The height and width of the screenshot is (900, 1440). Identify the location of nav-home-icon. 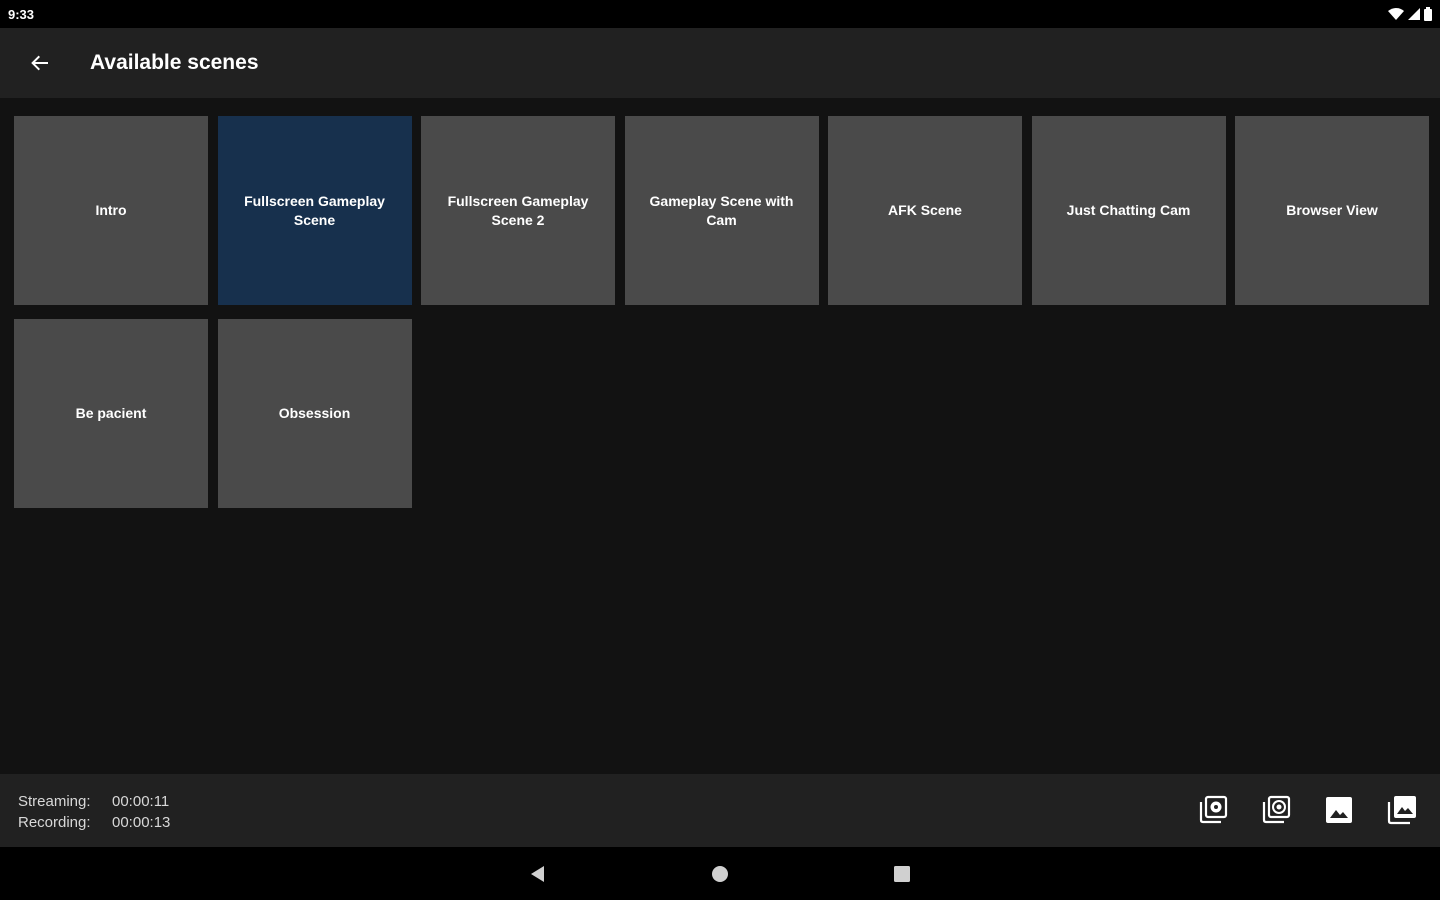
(720, 874).